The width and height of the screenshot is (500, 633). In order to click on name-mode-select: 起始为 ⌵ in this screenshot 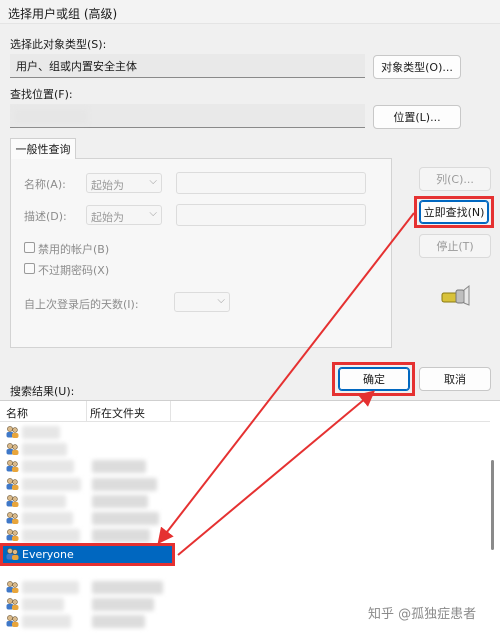, I will do `click(124, 183)`.